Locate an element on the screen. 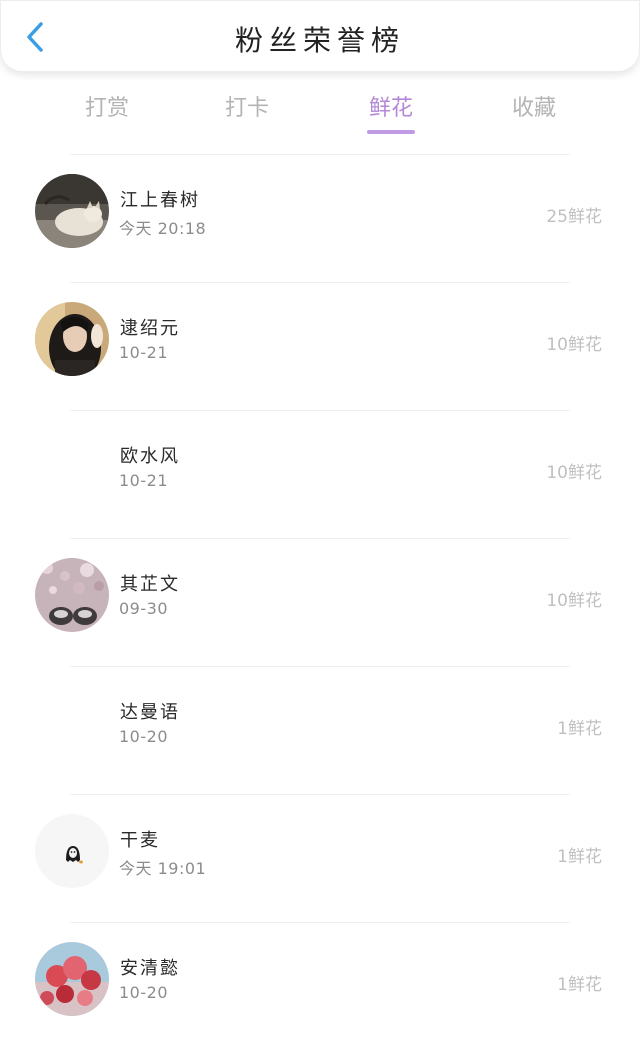 Image resolution: width=640 pixels, height=1057 pixels. fan-name: 干麦 is located at coordinates (140, 840).